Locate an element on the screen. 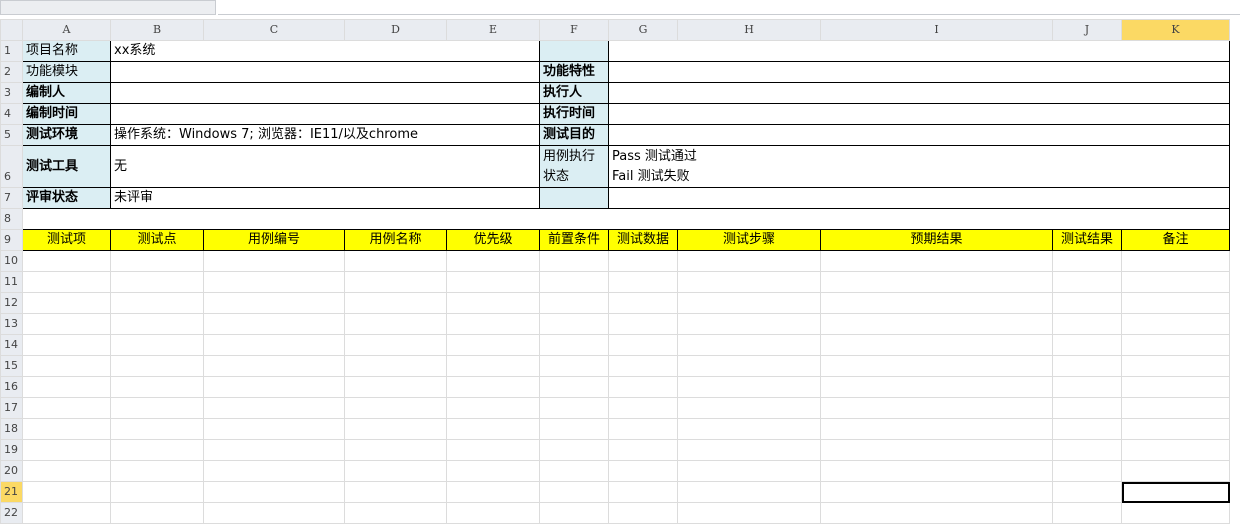 This screenshot has width=1240, height=526. column-header-k: K is located at coordinates (1175, 30).